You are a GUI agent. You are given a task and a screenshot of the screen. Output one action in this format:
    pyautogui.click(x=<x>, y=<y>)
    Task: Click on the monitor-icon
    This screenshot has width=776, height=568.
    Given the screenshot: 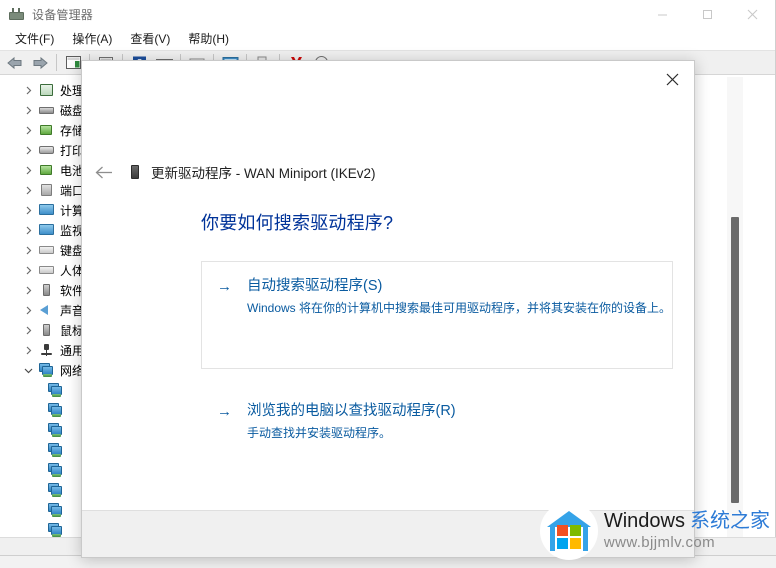 What is the action you would take?
    pyautogui.click(x=46, y=230)
    